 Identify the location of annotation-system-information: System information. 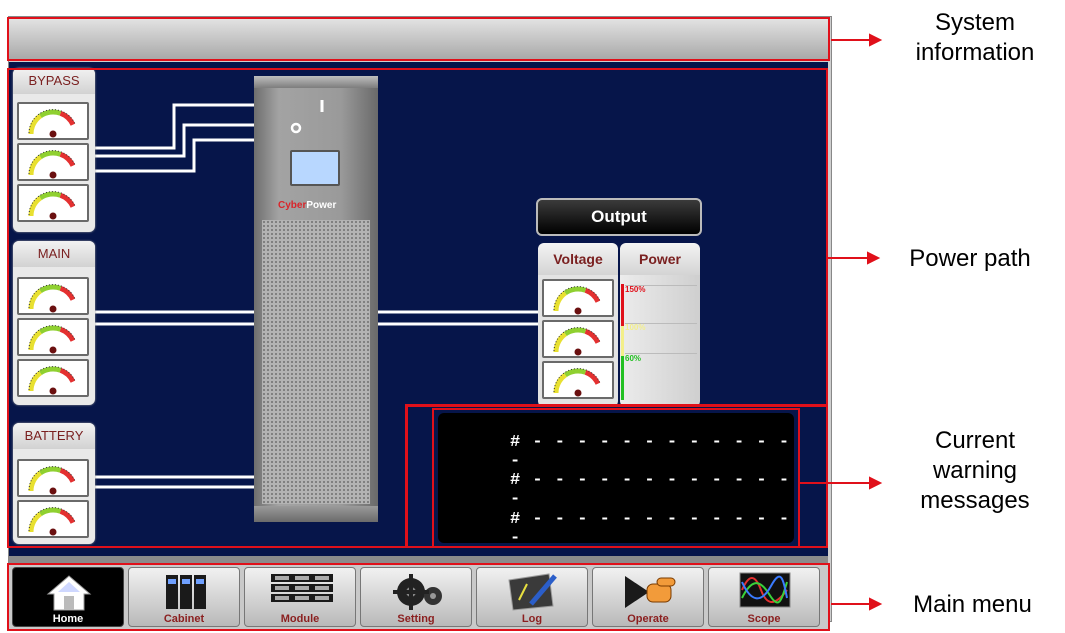
(975, 37).